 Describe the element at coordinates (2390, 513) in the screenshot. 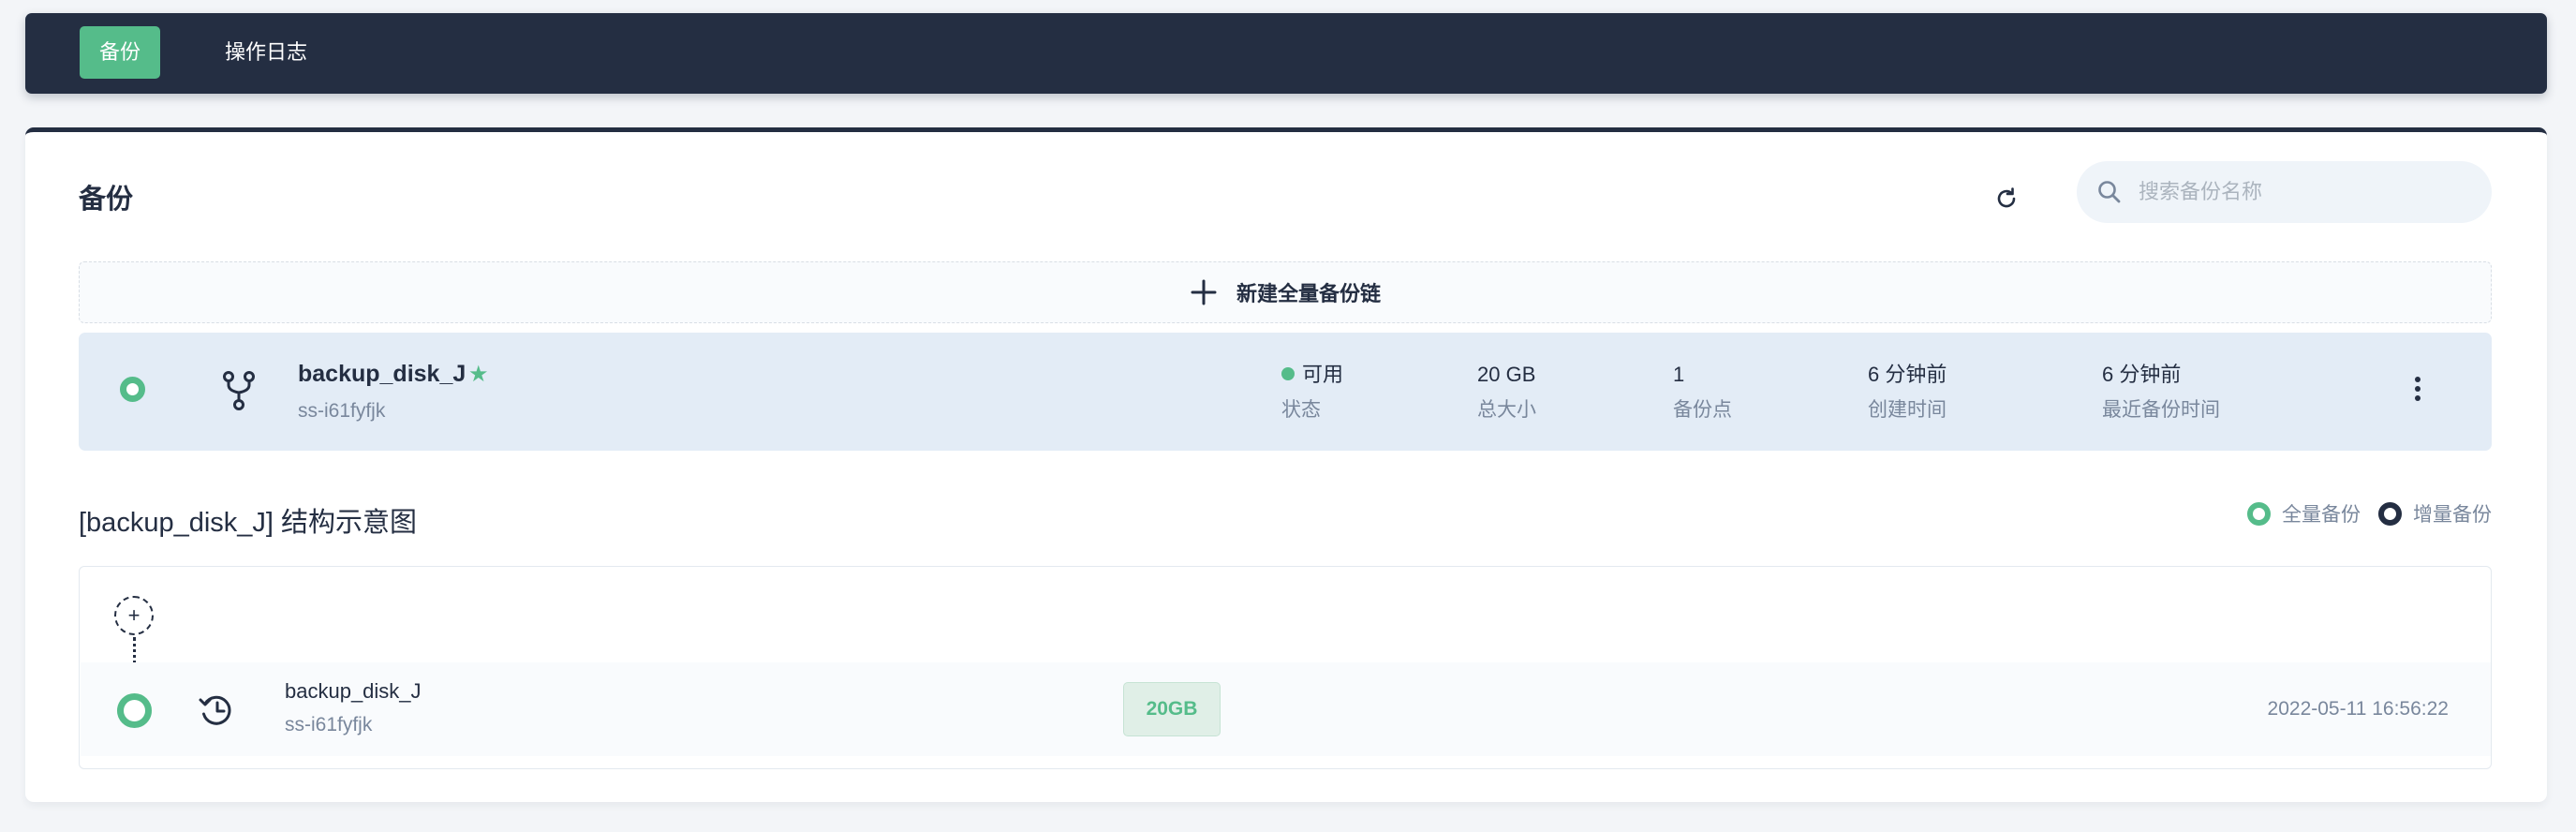

I see `incremental-backup-legend-icon` at that location.